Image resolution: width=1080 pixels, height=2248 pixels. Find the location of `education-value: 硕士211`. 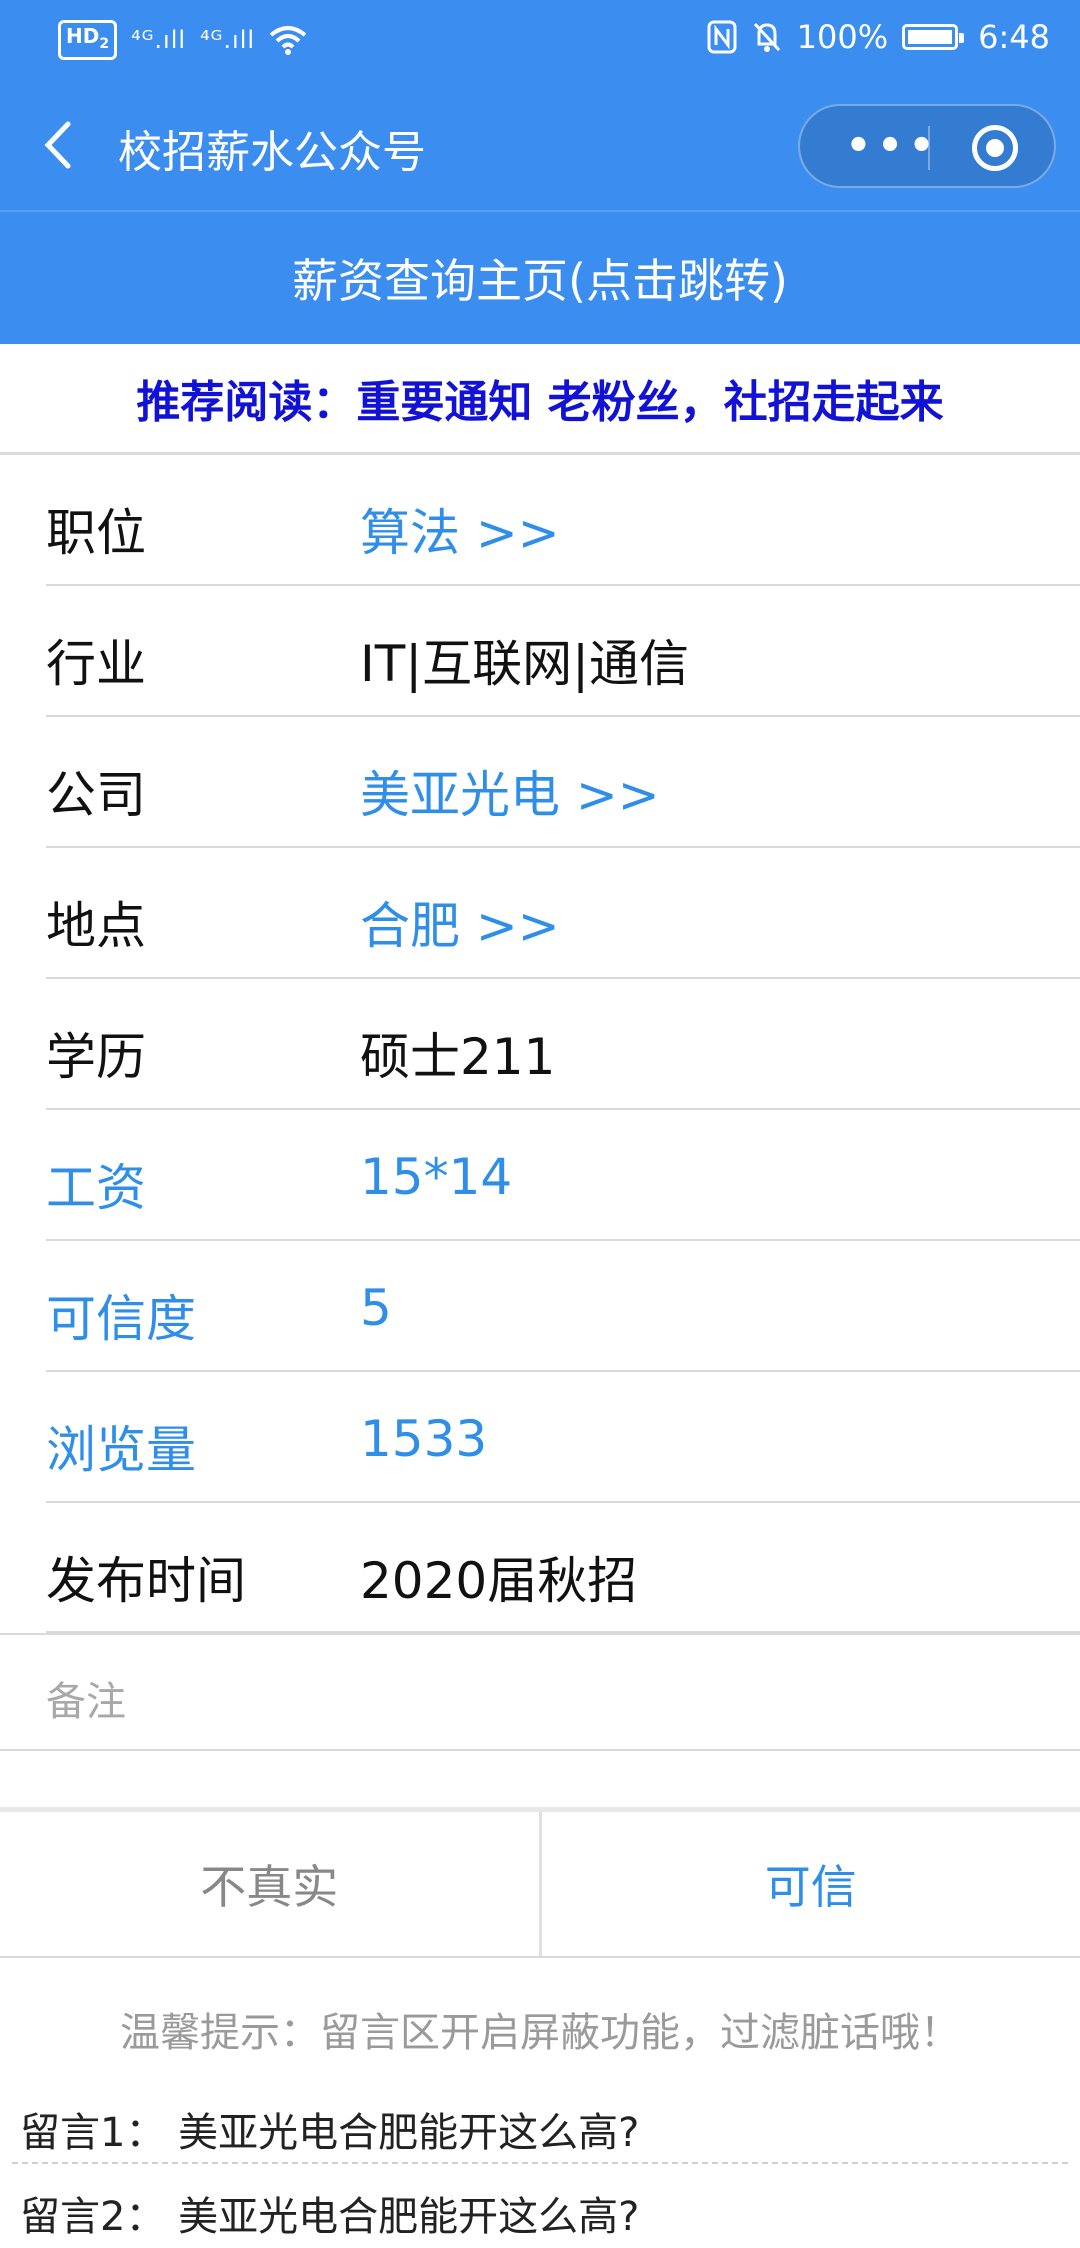

education-value: 硕士211 is located at coordinates (457, 1053).